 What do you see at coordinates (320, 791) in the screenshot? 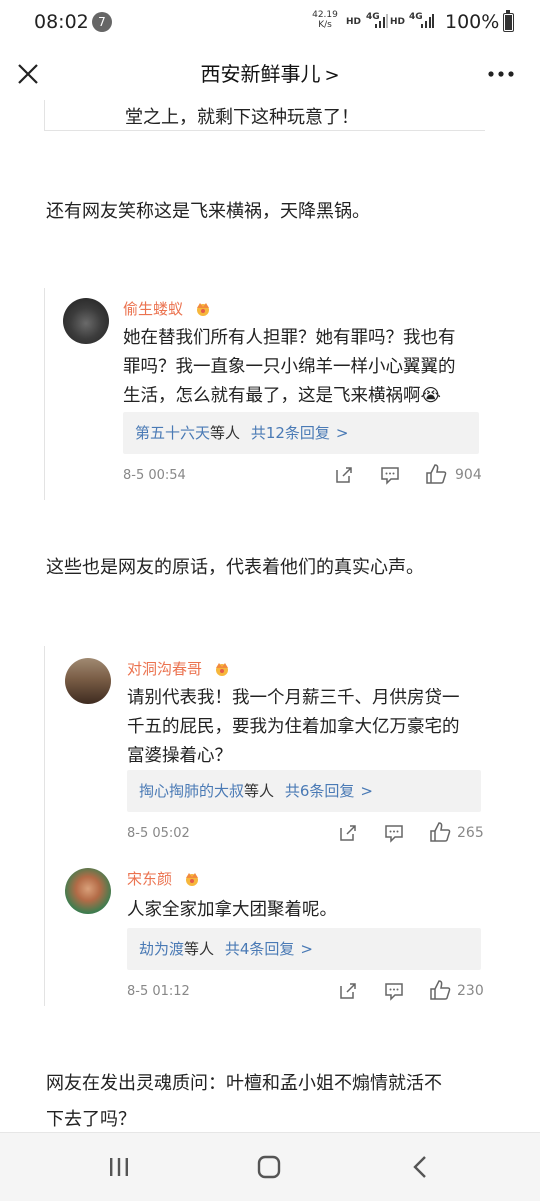
I see `reply-count-link: 共6条回复` at bounding box center [320, 791].